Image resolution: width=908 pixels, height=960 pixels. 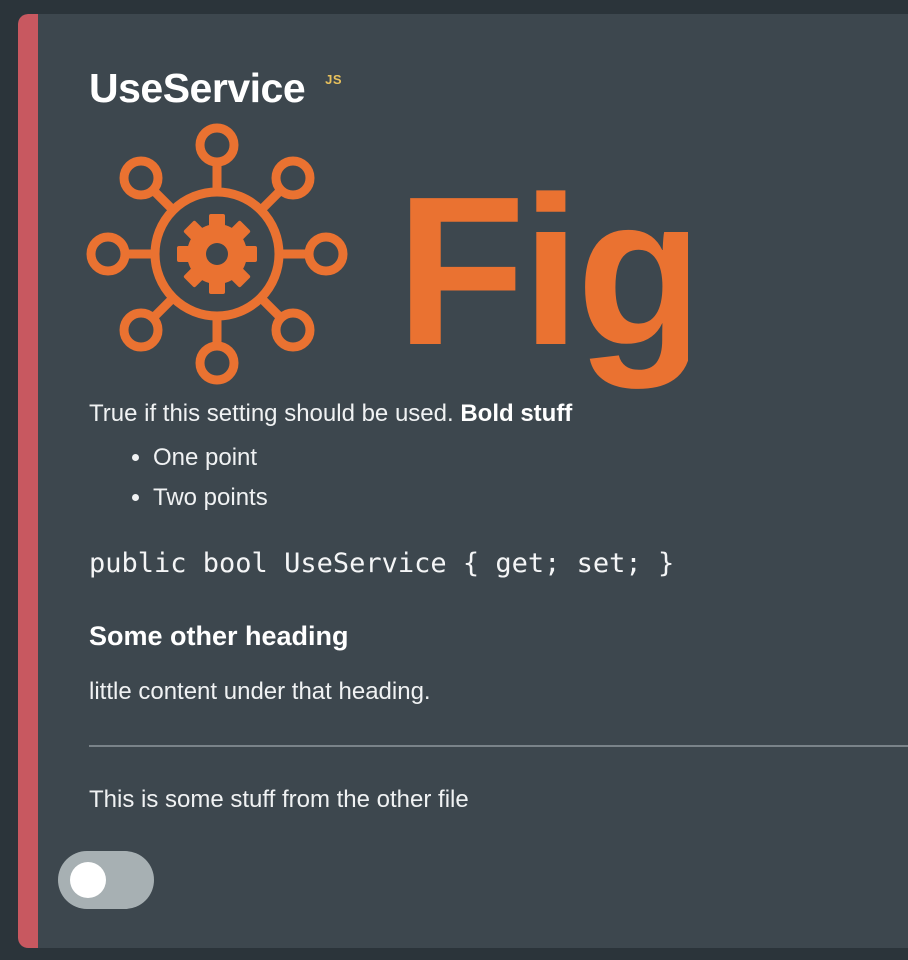 I want to click on divider, so click(x=498, y=746).